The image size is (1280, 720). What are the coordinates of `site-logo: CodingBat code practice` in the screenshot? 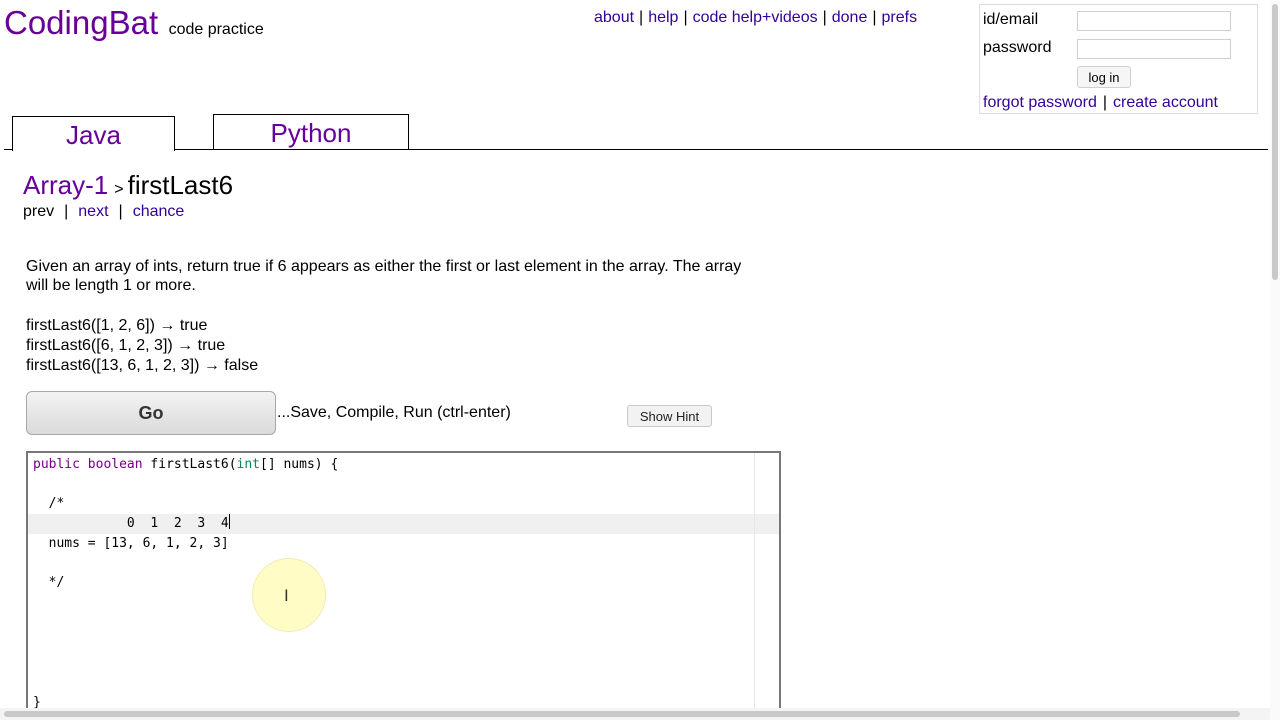 It's located at (134, 23).